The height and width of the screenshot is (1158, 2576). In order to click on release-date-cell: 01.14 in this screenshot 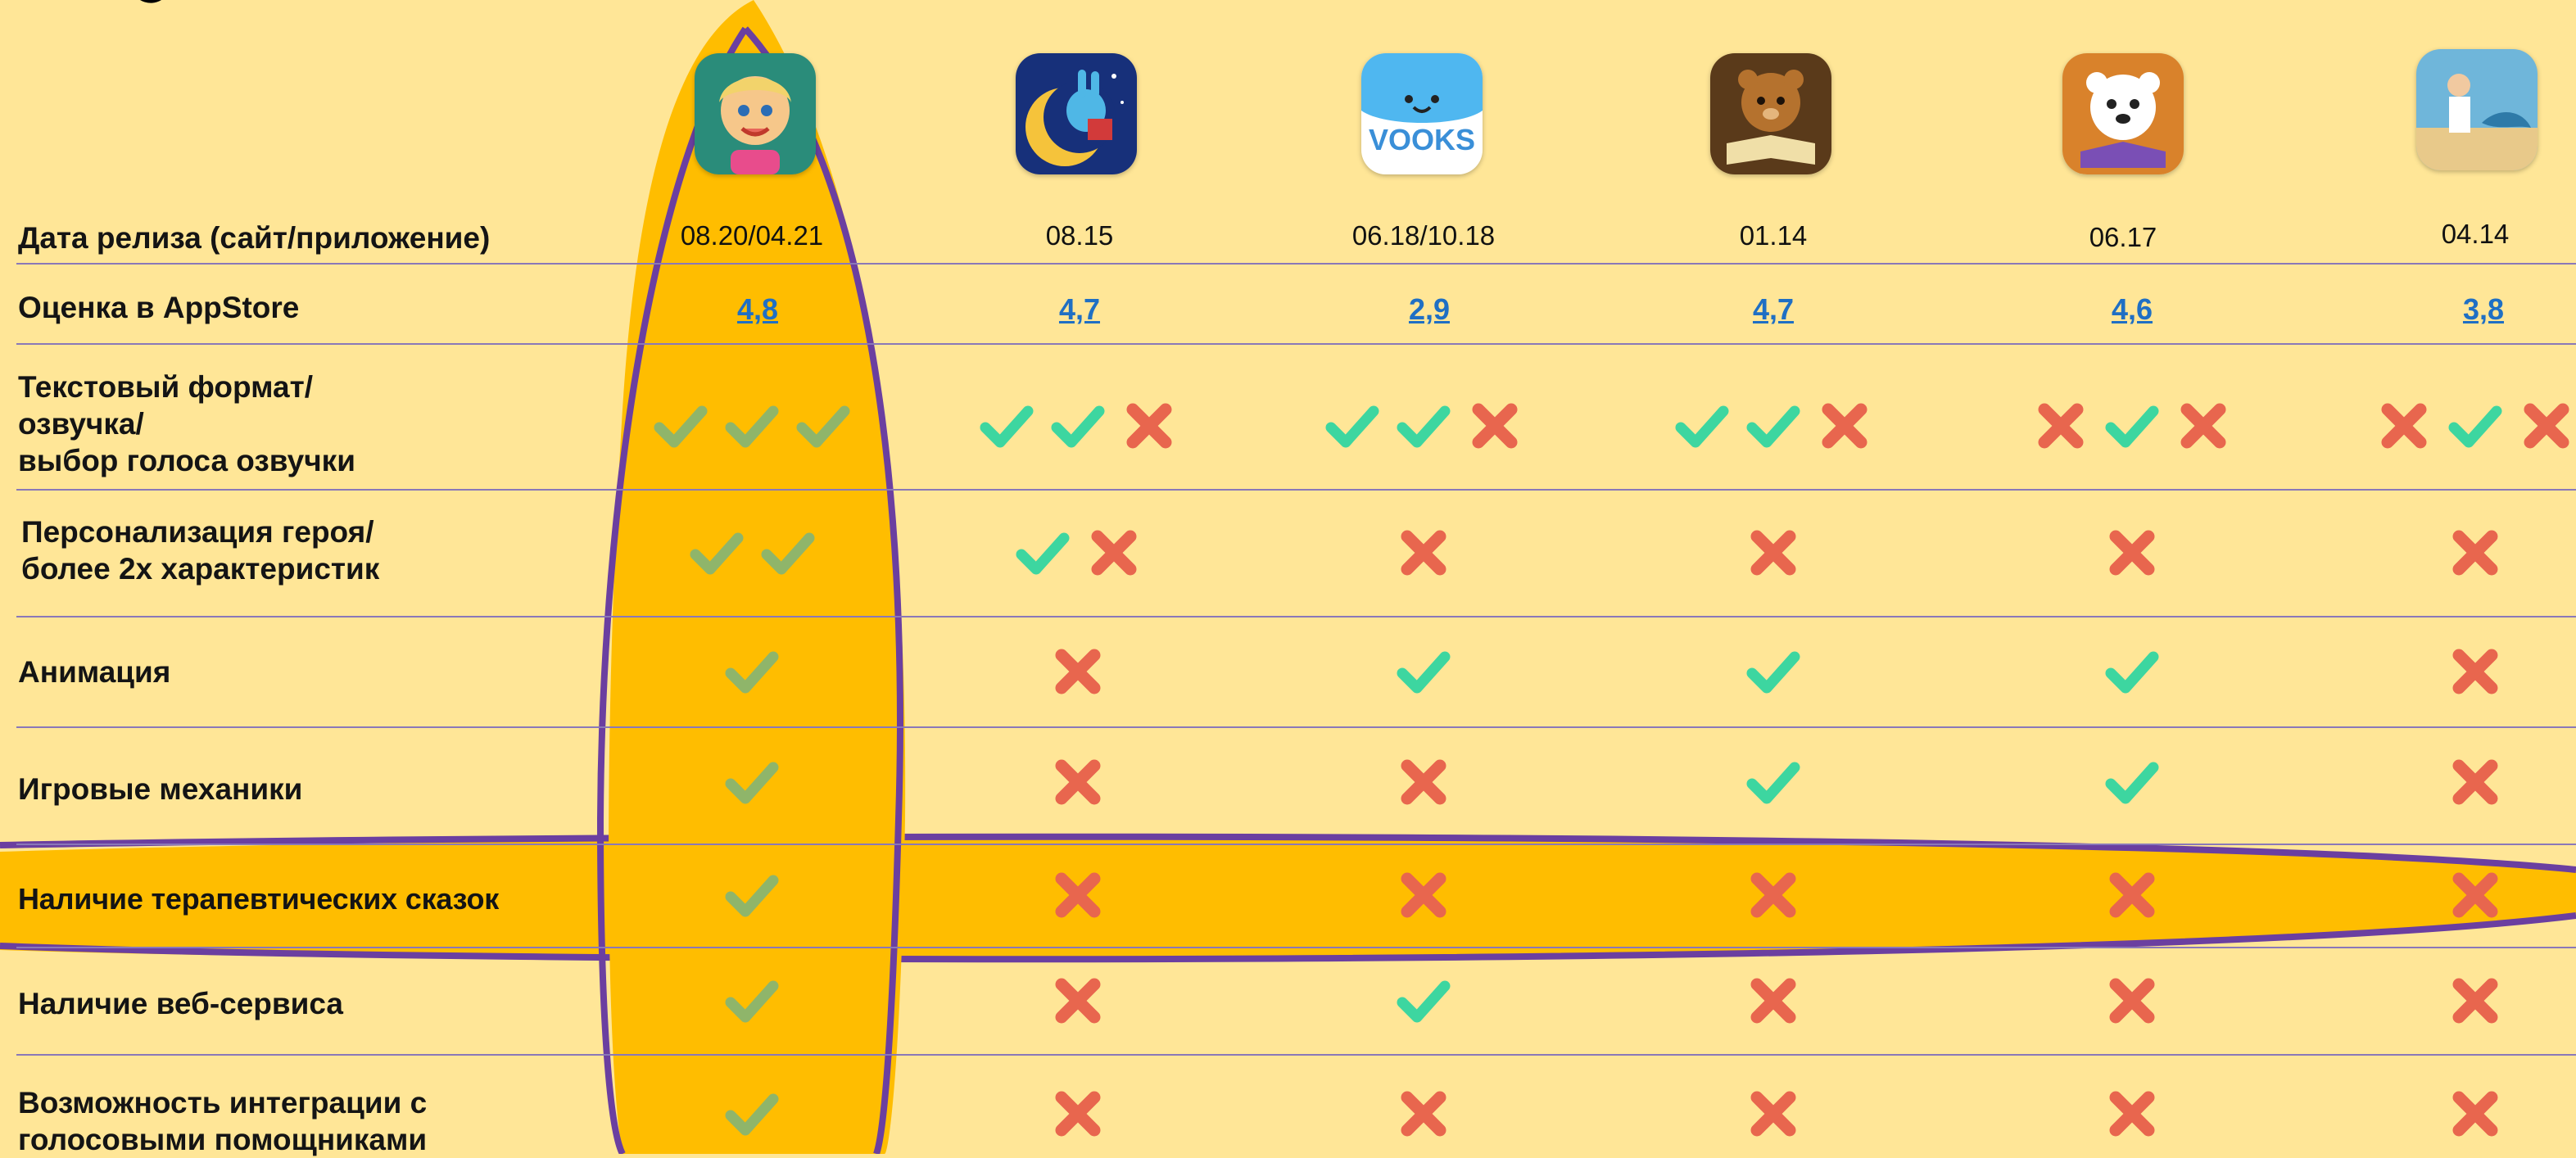, I will do `click(1773, 235)`.